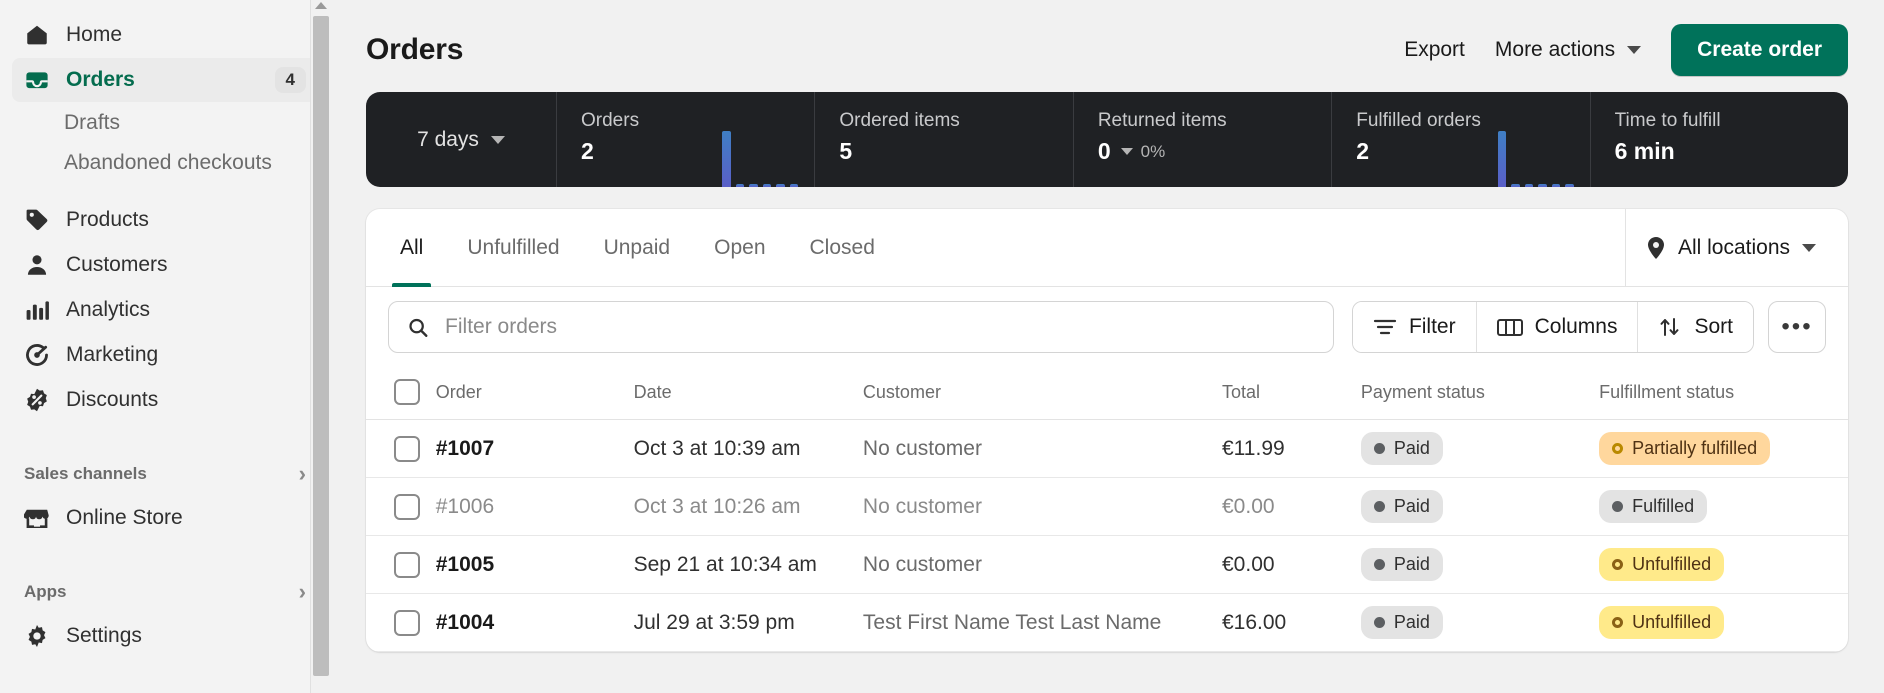 The width and height of the screenshot is (1884, 693). What do you see at coordinates (165, 310) in the screenshot?
I see `sidebar-item-analytics: Analytics` at bounding box center [165, 310].